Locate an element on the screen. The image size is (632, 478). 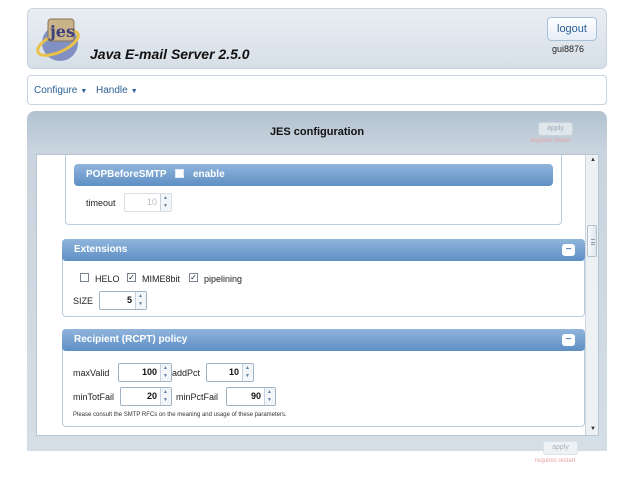
max-valid-value: 100 is located at coordinates (149, 372).